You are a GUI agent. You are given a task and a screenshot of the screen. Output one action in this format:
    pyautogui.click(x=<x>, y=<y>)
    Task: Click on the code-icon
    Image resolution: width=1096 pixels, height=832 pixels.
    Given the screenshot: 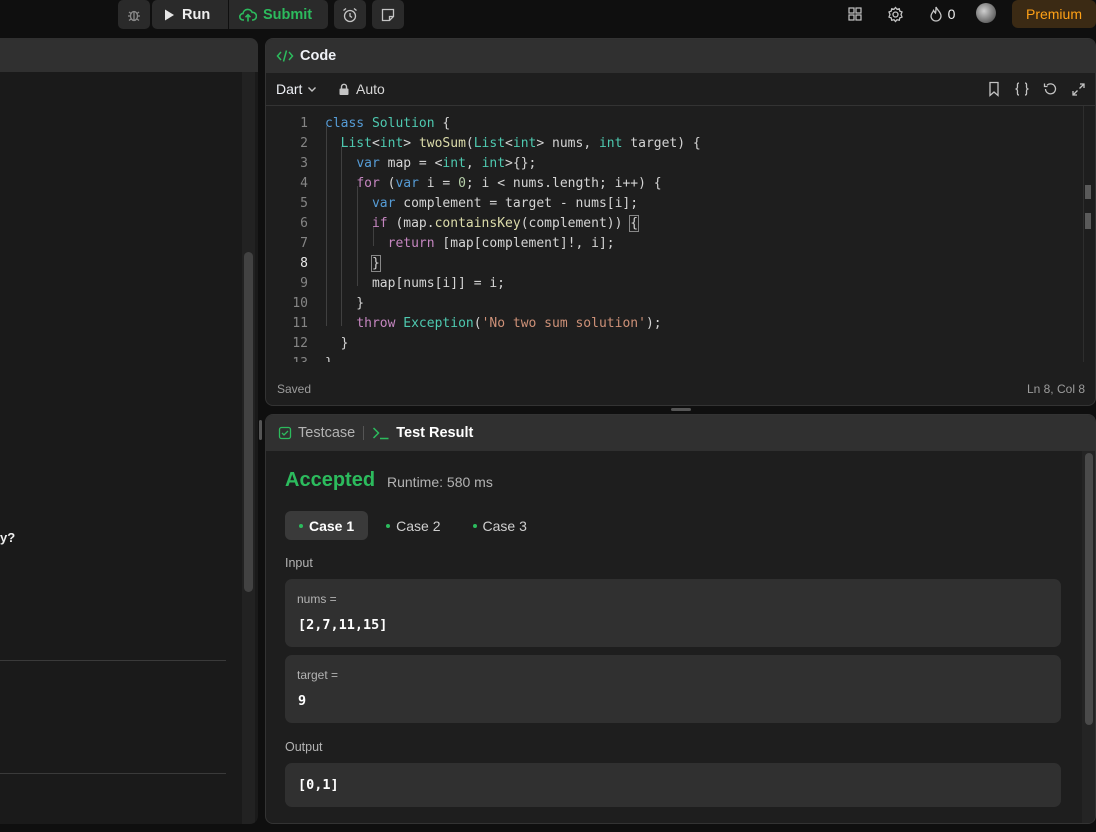 What is the action you would take?
    pyautogui.click(x=285, y=56)
    